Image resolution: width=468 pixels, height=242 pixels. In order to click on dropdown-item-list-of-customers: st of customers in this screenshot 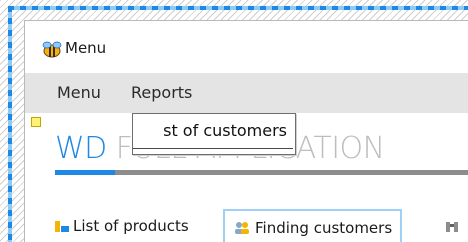, I will do `click(213, 133)`.